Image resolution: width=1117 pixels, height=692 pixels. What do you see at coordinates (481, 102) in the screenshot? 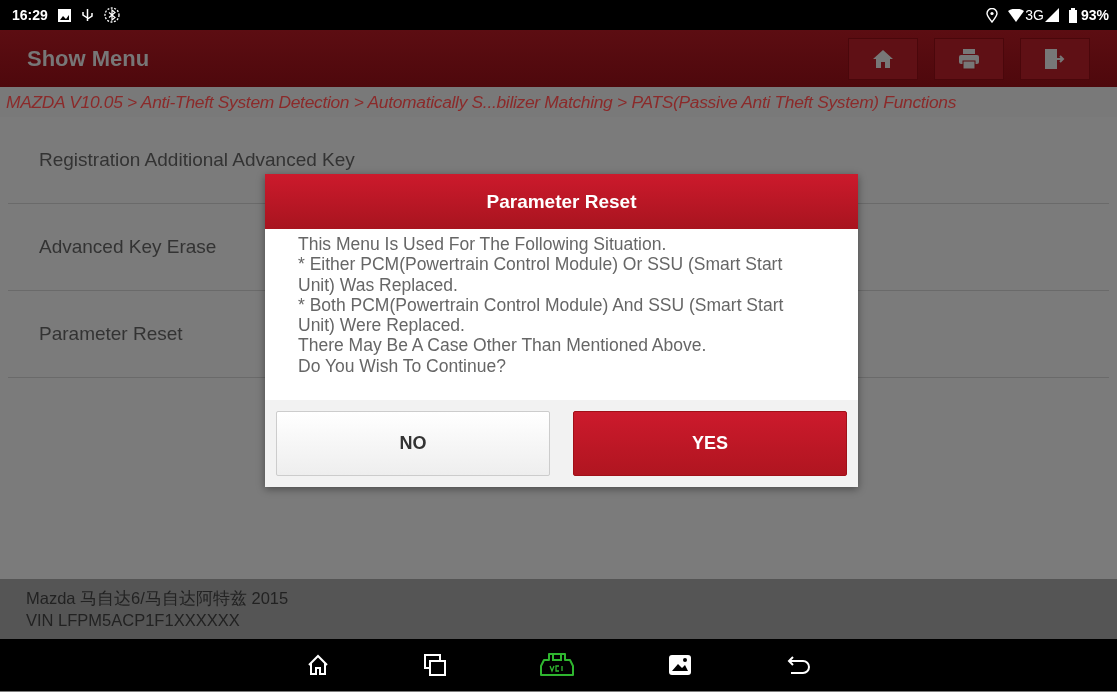
I see `breadcrumb: MAZDA V10.05 > Anti-Theft System Detection > Automatically S...bilizer Matching > PATS(Passive Anti Theft System) Functions` at bounding box center [481, 102].